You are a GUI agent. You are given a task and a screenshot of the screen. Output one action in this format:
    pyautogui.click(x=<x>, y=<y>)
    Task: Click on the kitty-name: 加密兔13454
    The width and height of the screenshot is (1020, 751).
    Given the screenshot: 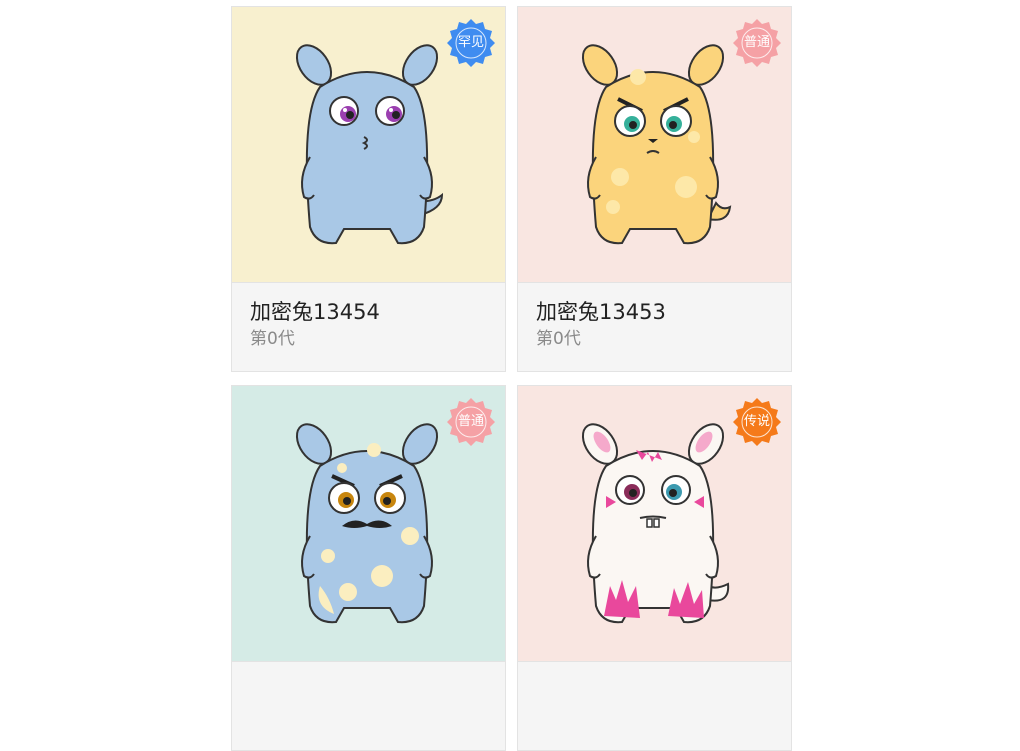 What is the action you would take?
    pyautogui.click(x=315, y=312)
    